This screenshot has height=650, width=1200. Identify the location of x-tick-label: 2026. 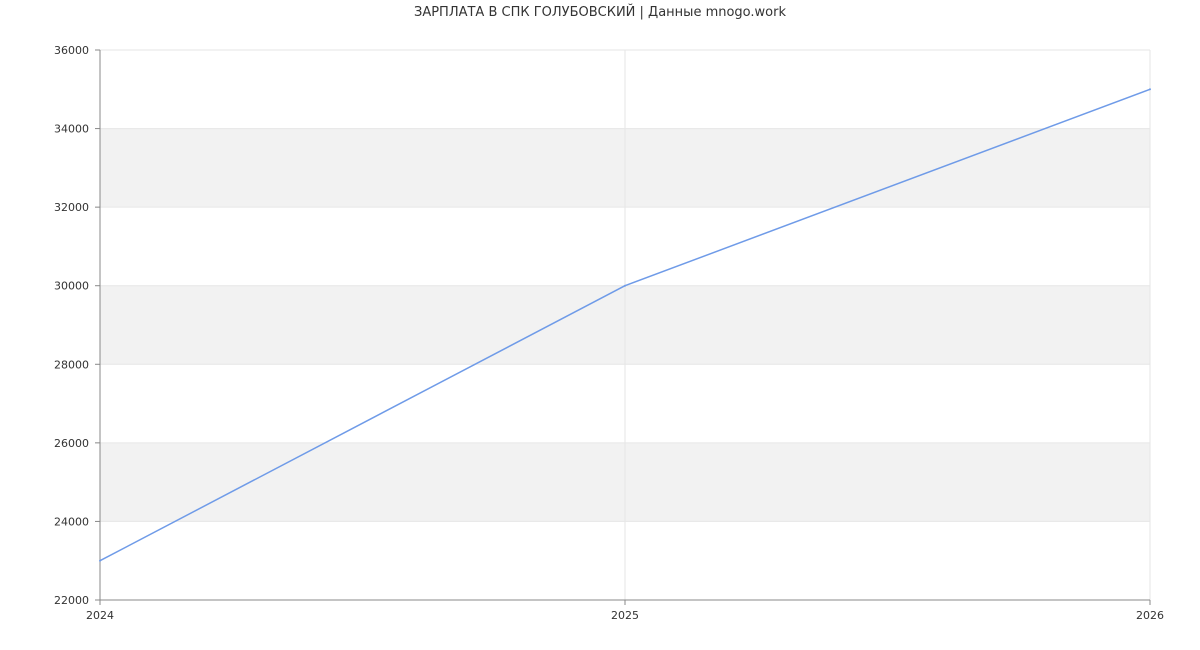
(1150, 615).